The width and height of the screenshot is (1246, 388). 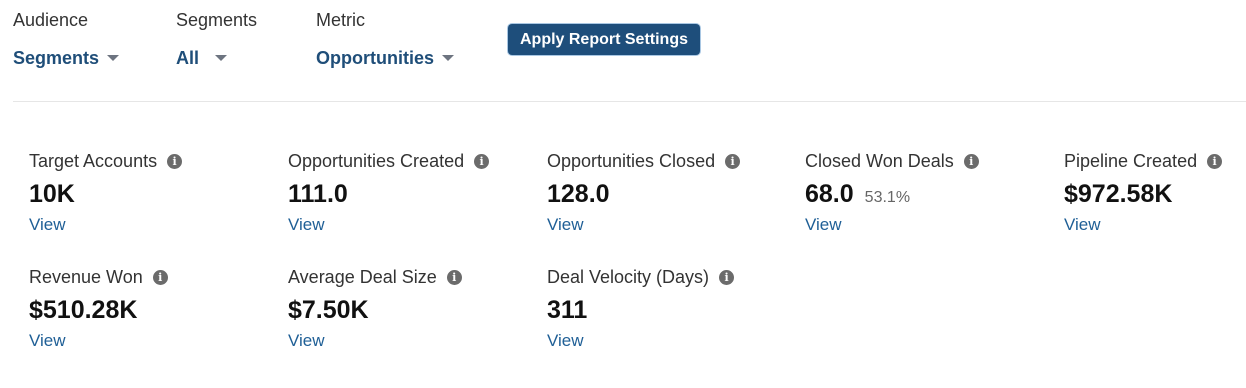 I want to click on metric-card-deal-velocity: Deal Velocity (Days) i 311 View, so click(x=672, y=309).